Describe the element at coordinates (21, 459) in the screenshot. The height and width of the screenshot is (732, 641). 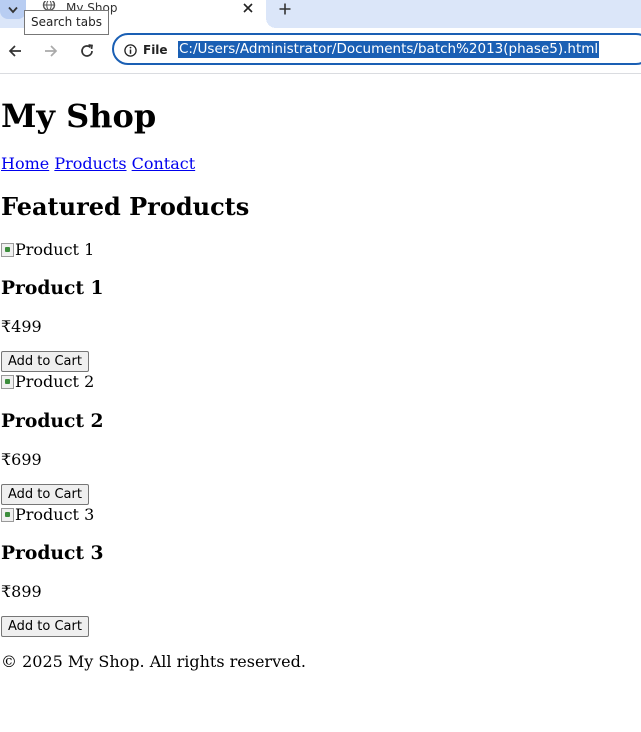
I see `product-price: ₹699` at that location.